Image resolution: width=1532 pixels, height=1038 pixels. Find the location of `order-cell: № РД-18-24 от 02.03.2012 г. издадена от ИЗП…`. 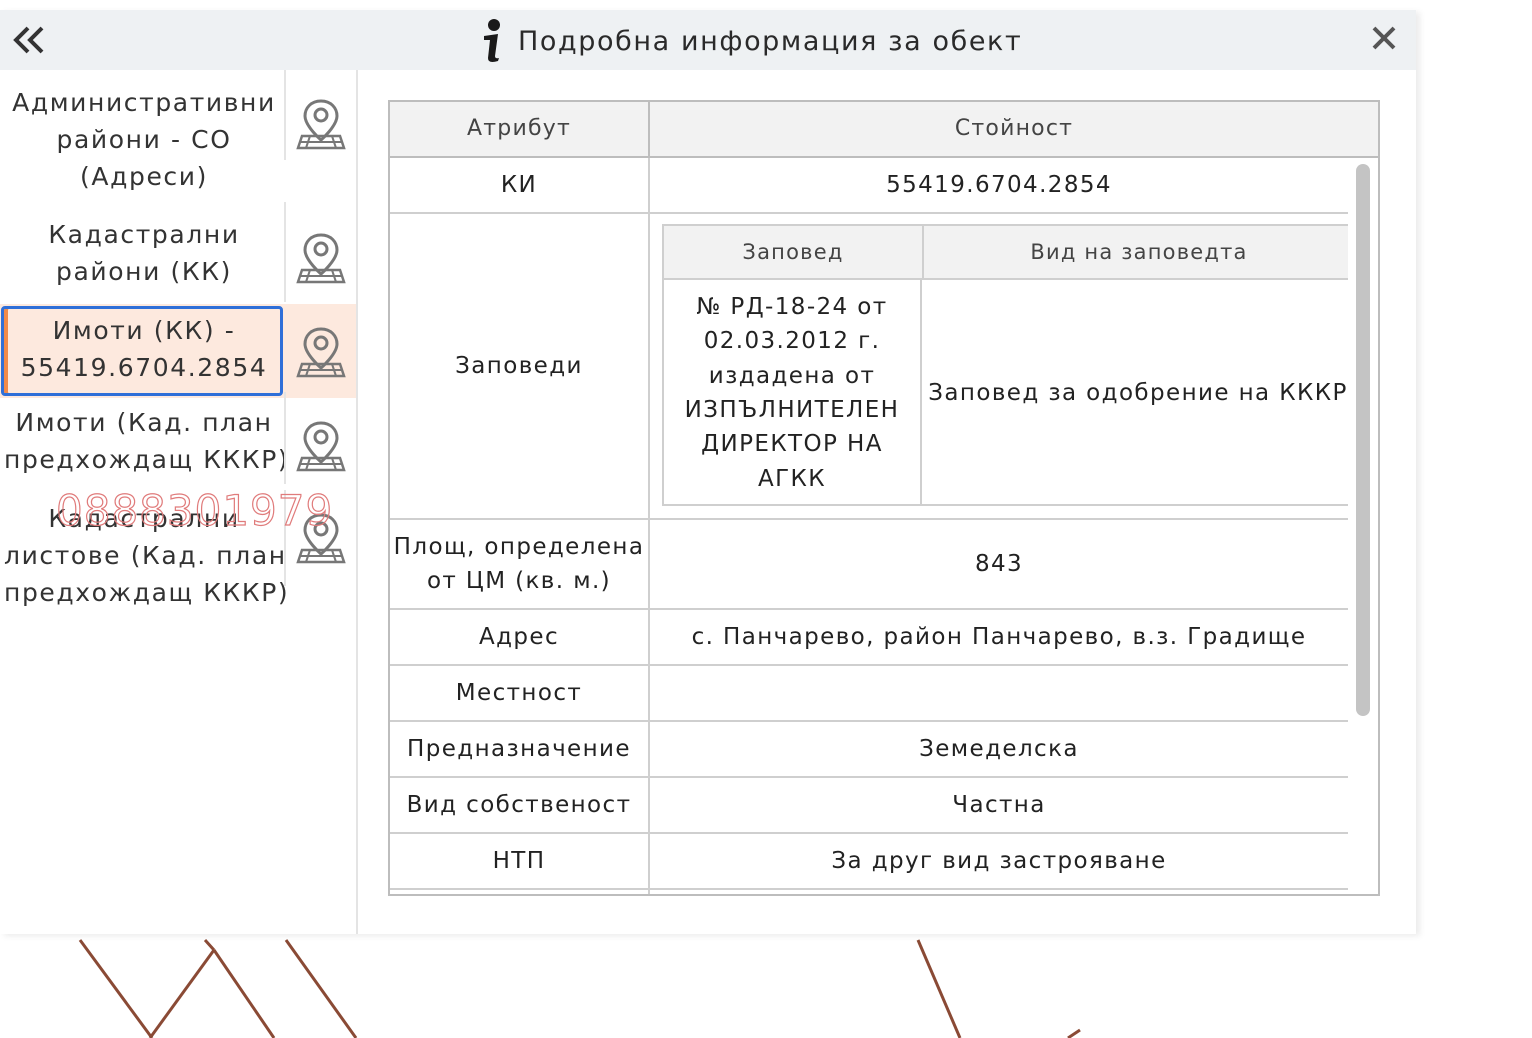

order-cell: № РД-18-24 от 02.03.2012 г. издадена от ИЗП… is located at coordinates (792, 393).